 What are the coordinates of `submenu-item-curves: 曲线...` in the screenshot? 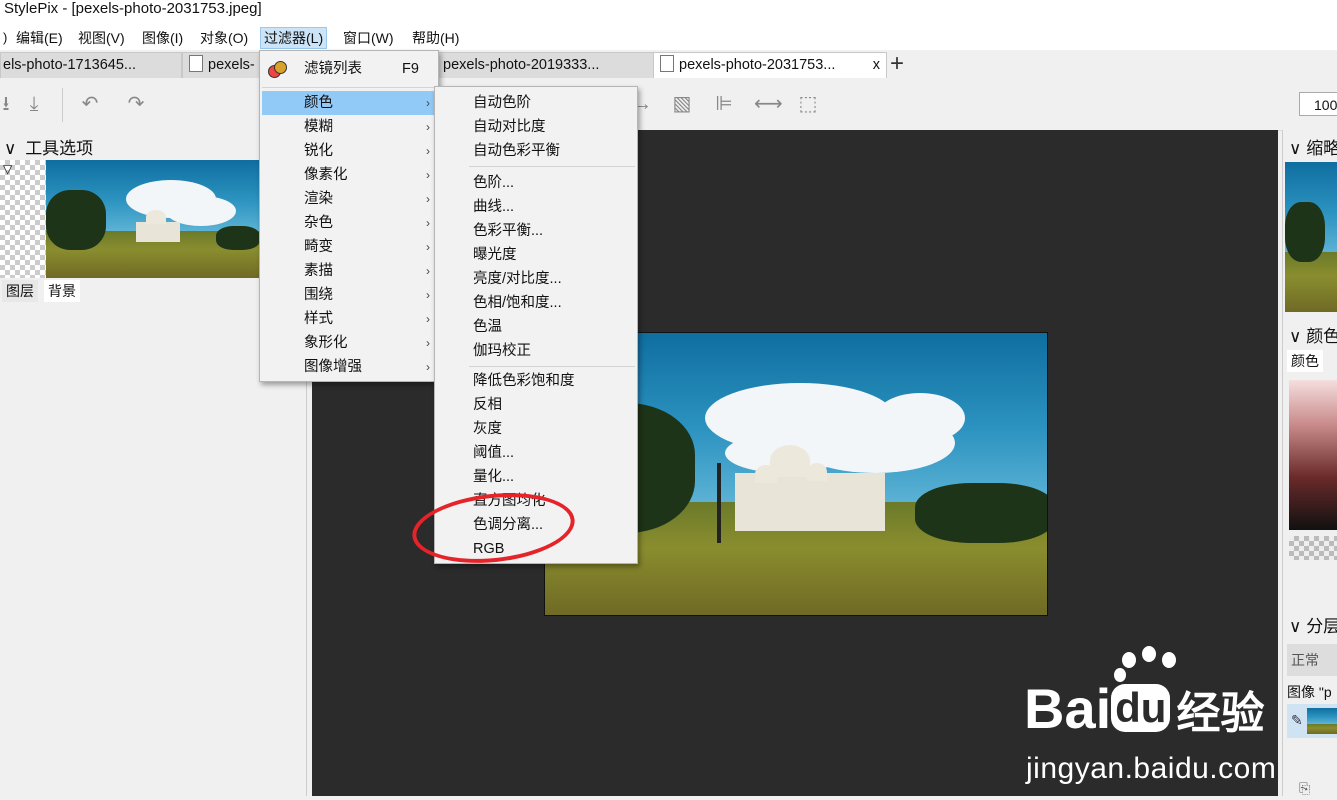 It's located at (536, 207).